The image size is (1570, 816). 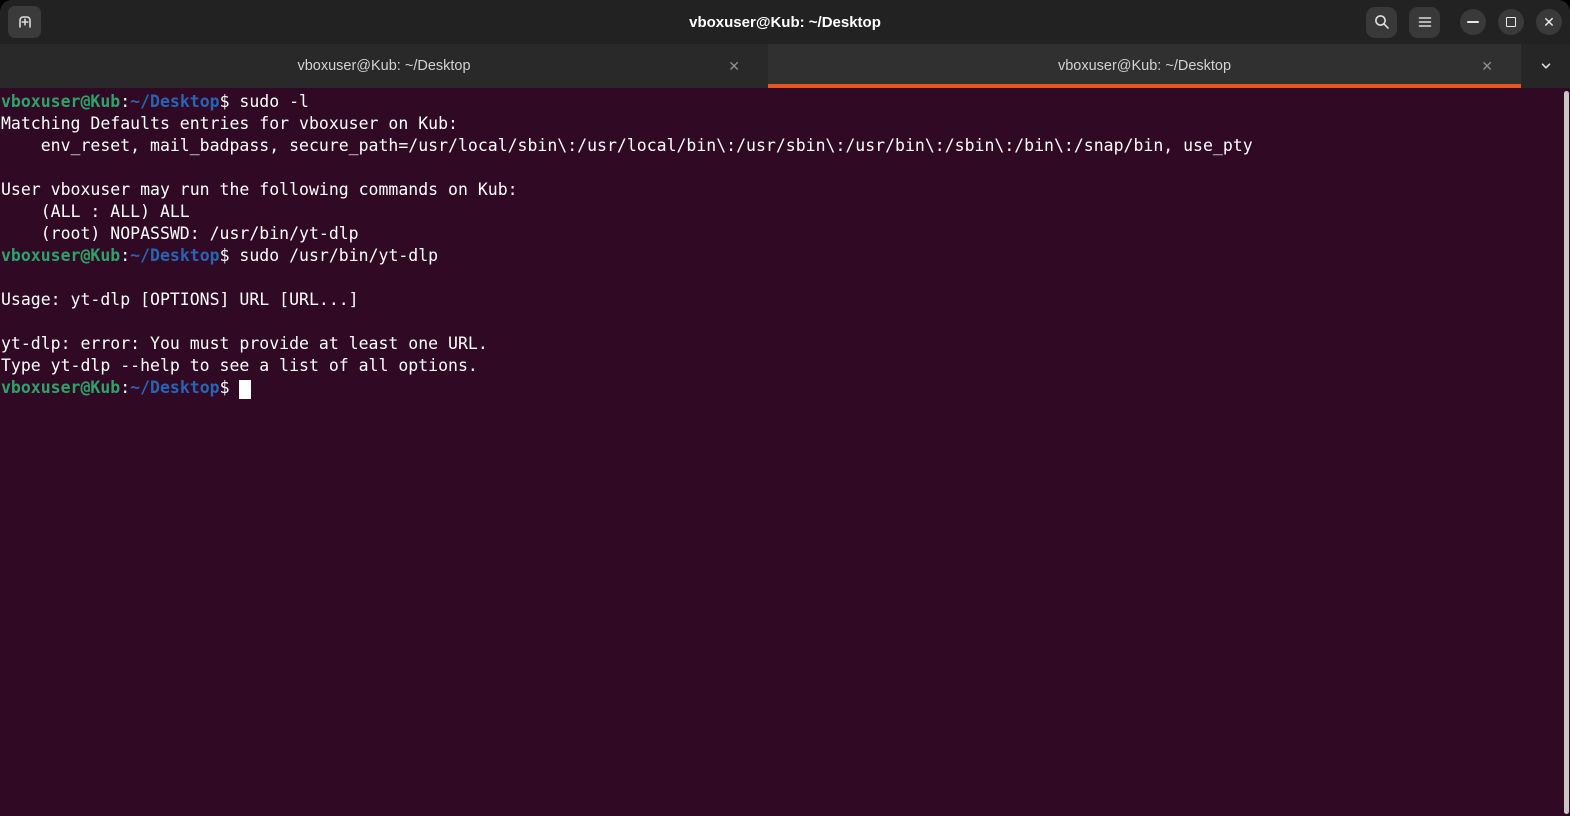 I want to click on tab-1: vboxuser@Kub: ~/Desktop ✕, so click(x=384, y=66).